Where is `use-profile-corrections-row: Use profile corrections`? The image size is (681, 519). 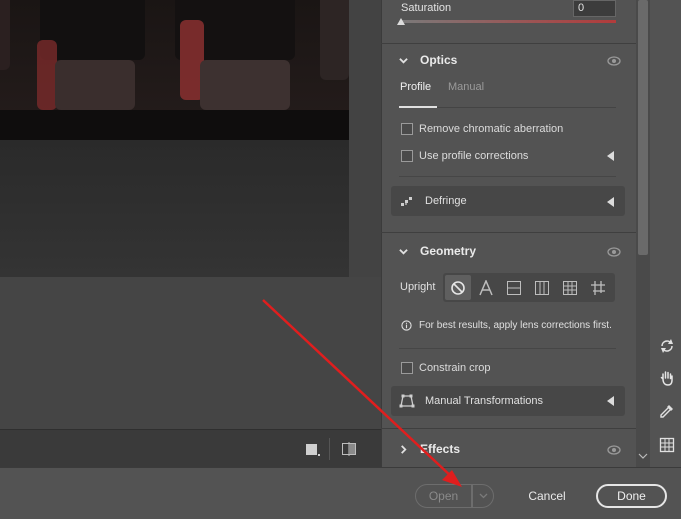 use-profile-corrections-row: Use profile corrections is located at coordinates (464, 156).